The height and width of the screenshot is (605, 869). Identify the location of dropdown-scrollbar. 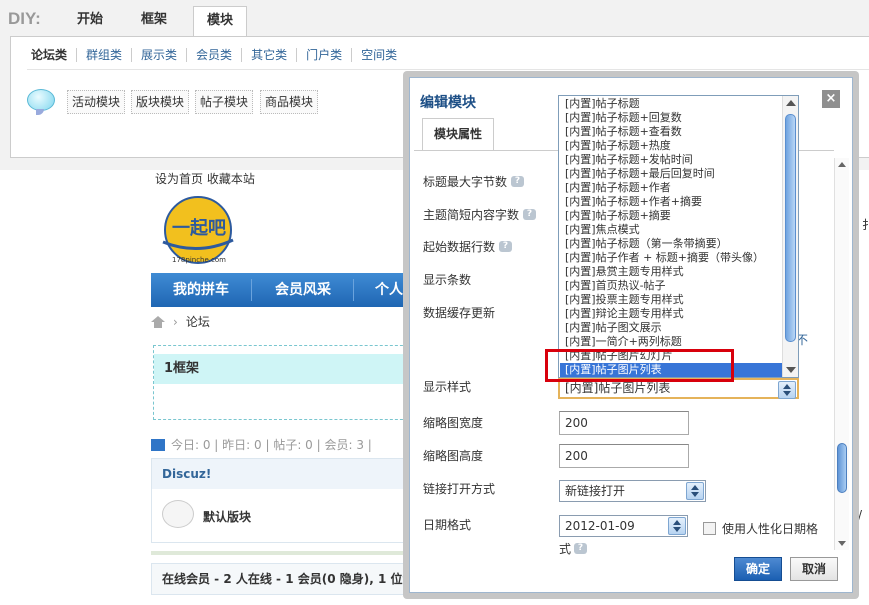
(790, 236).